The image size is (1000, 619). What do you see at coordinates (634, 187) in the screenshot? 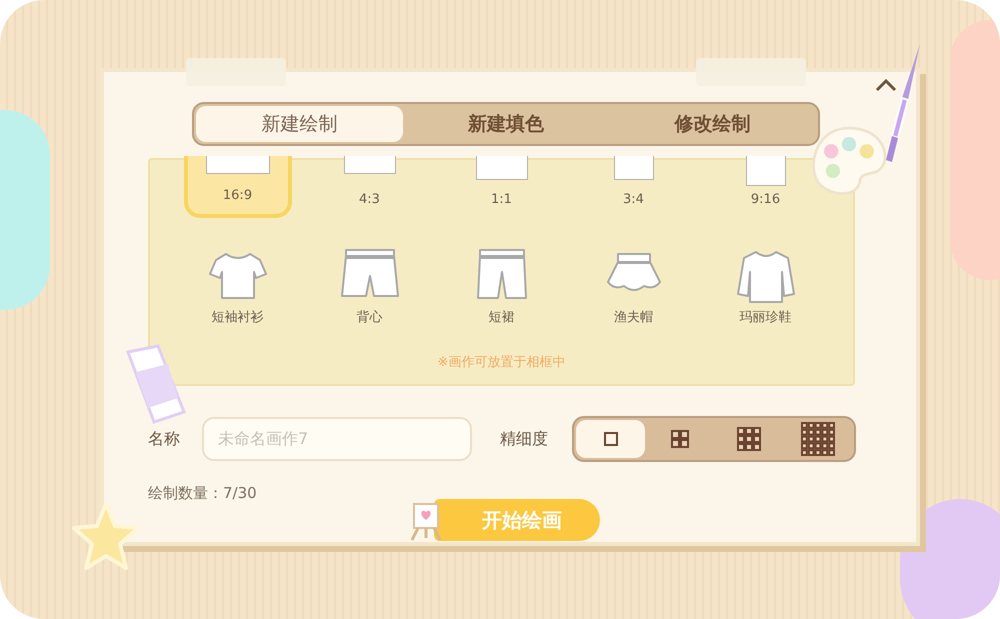
I see `ratio-option: 3:4` at bounding box center [634, 187].